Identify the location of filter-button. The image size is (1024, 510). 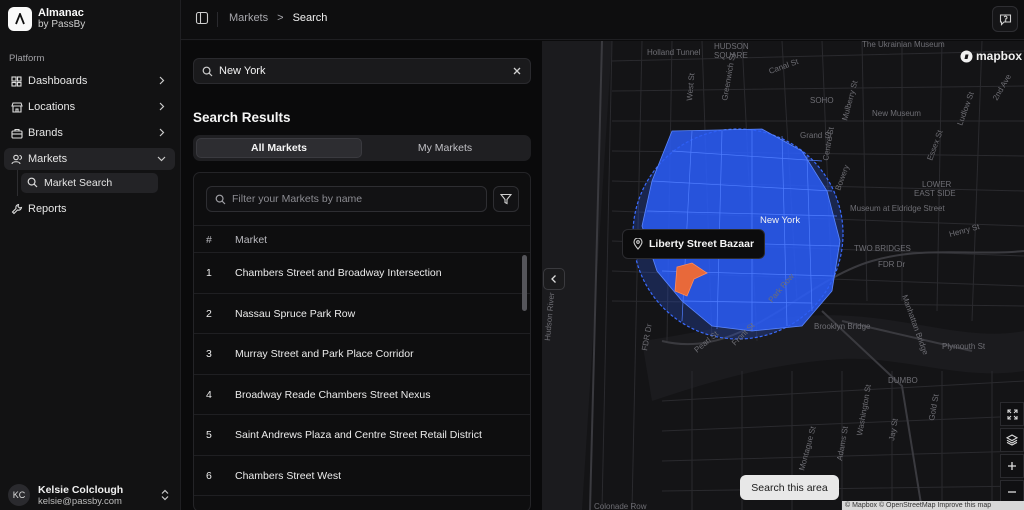
(506, 199).